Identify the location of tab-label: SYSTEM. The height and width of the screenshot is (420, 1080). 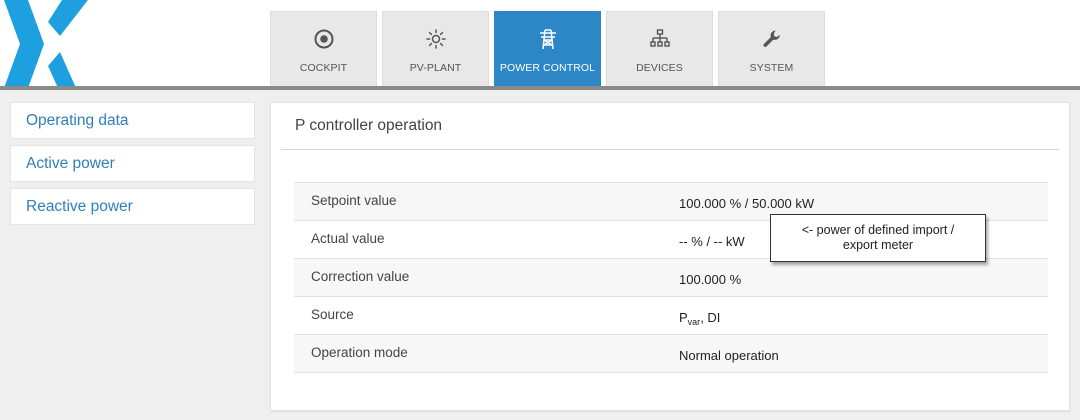
(771, 68).